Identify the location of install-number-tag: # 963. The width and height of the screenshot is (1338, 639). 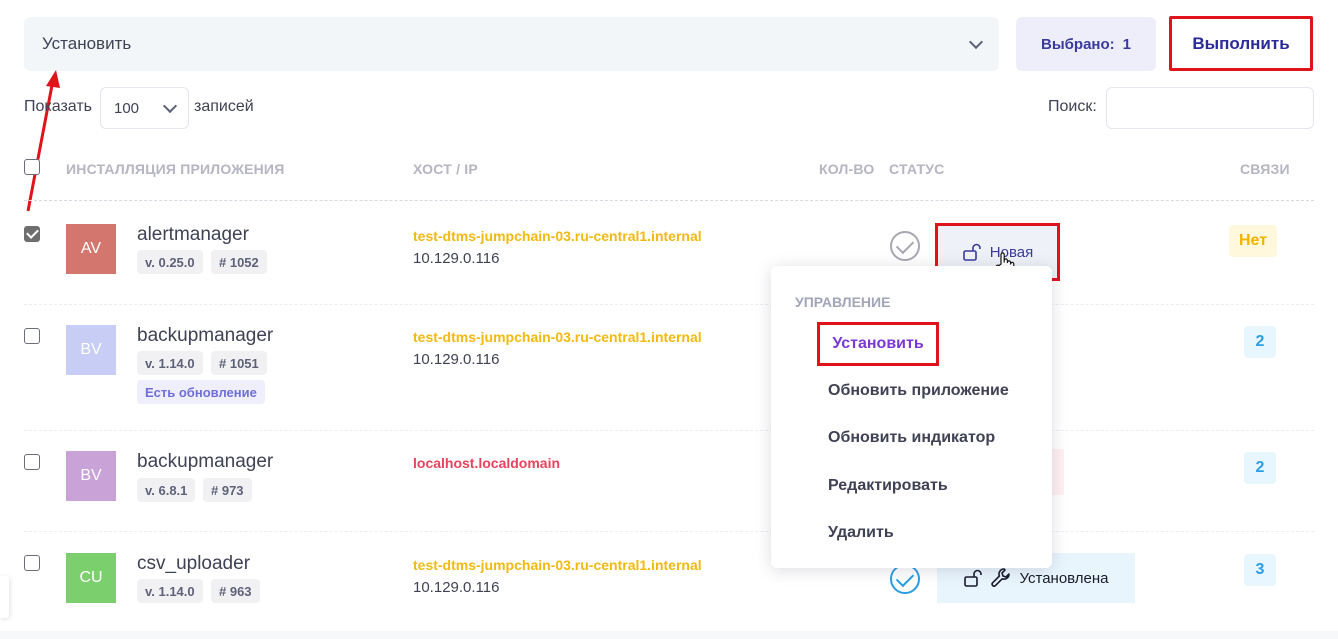
(235, 591).